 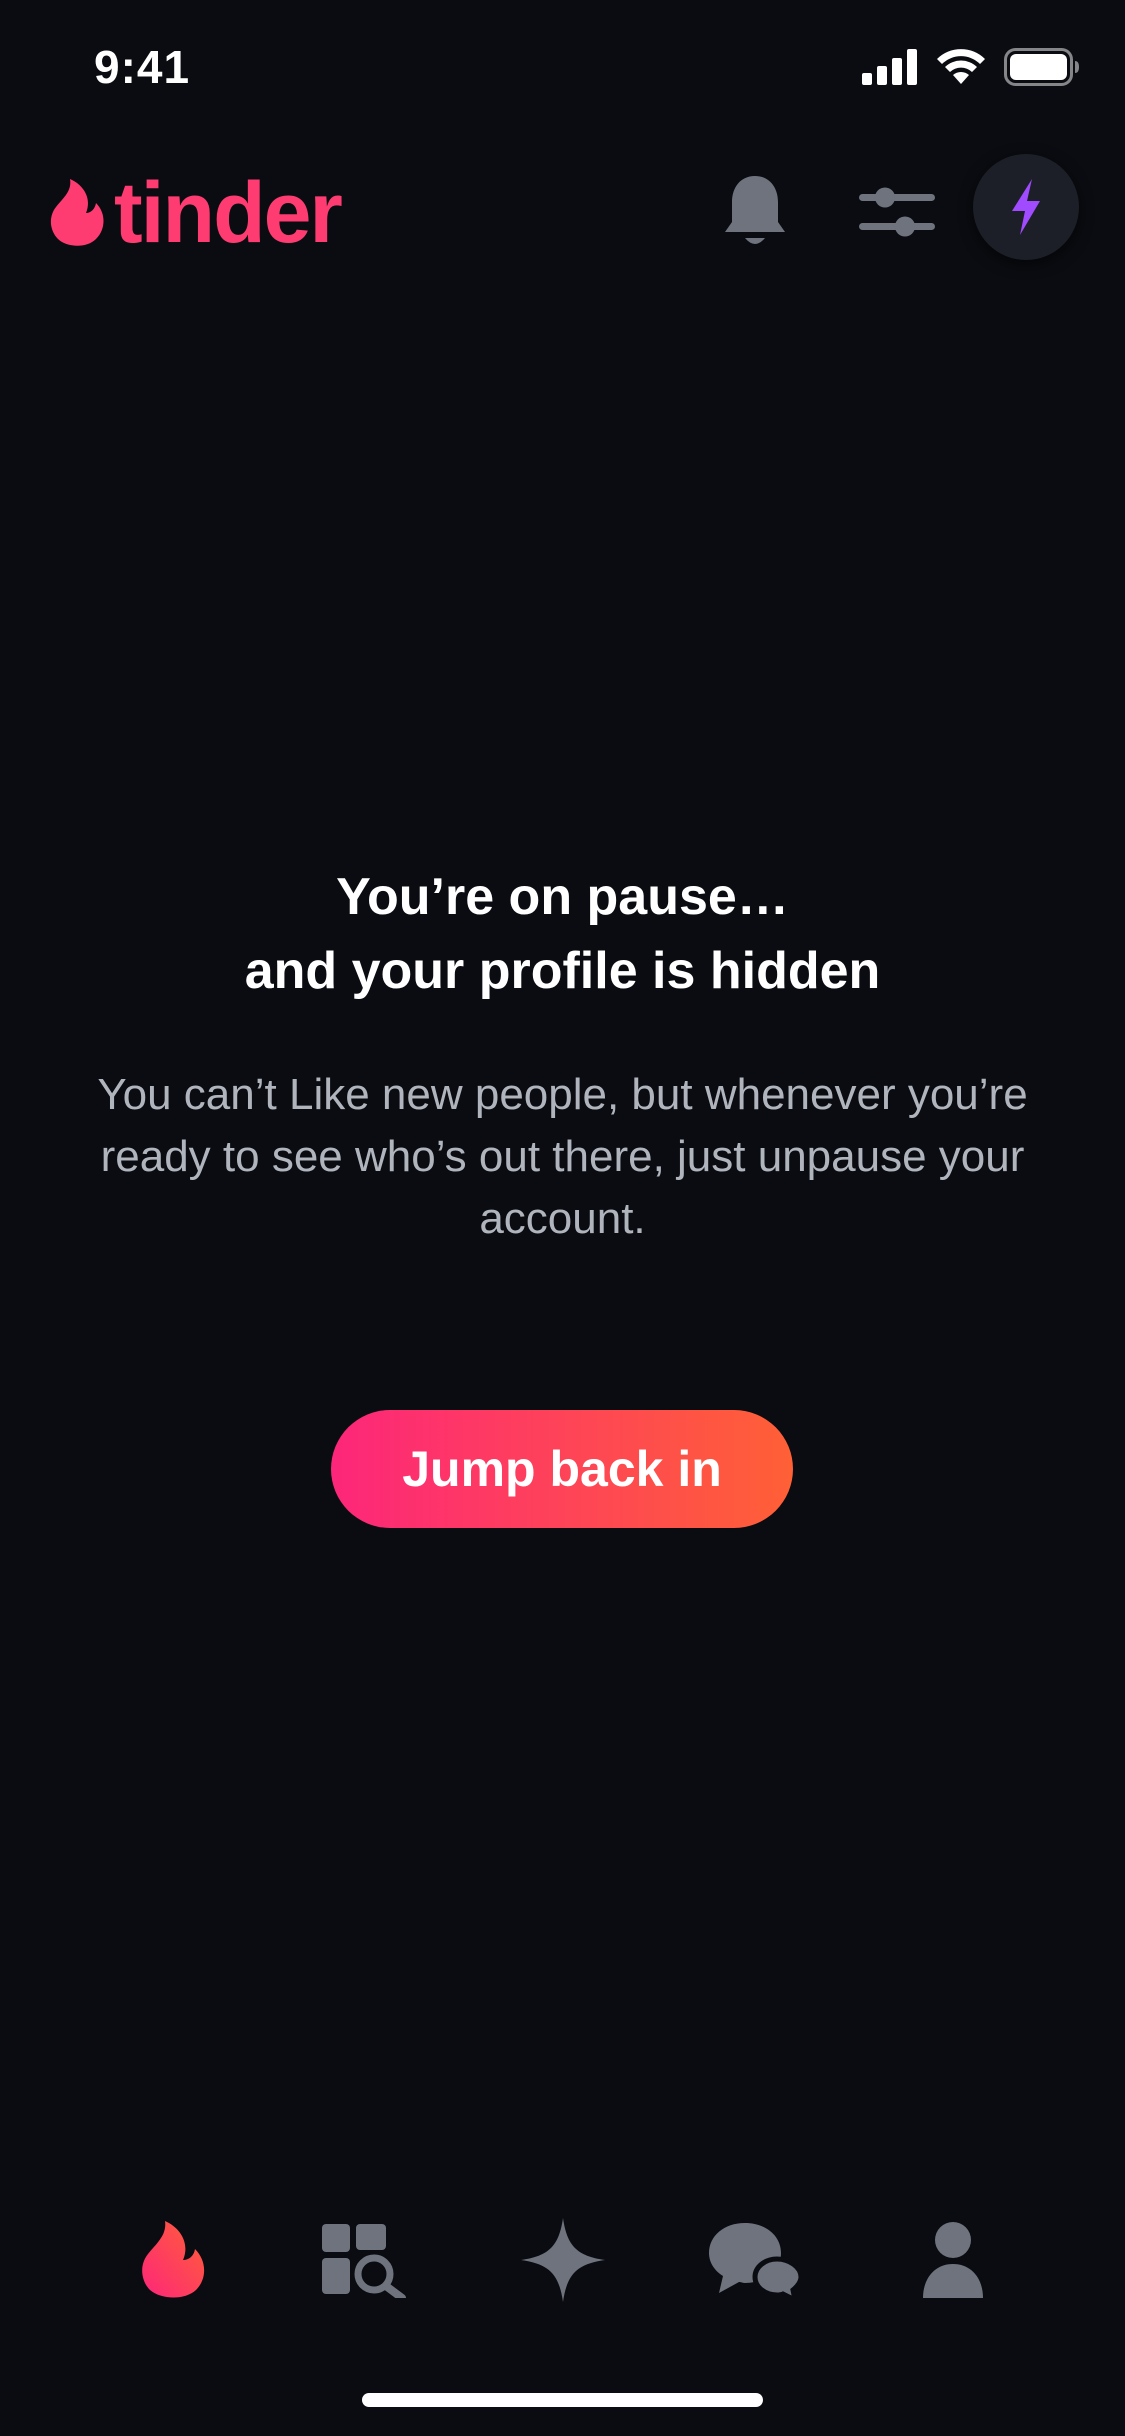 I want to click on app-header: tinder, so click(x=562, y=210).